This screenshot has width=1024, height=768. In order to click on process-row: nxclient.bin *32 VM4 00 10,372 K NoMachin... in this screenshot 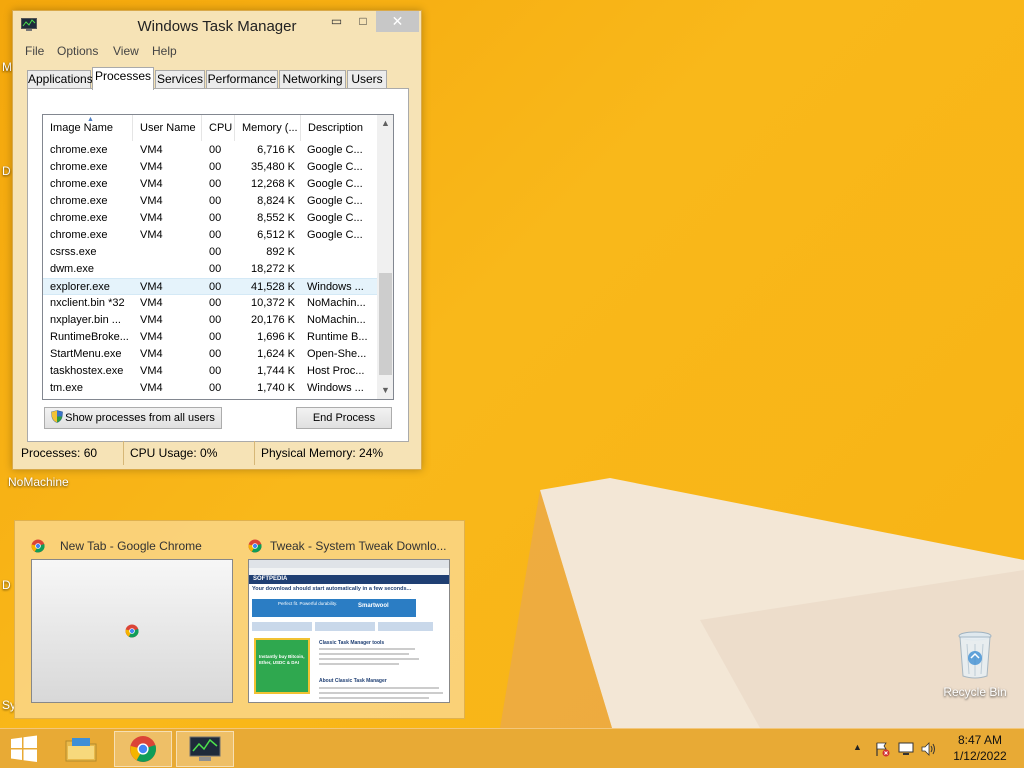, I will do `click(210, 303)`.